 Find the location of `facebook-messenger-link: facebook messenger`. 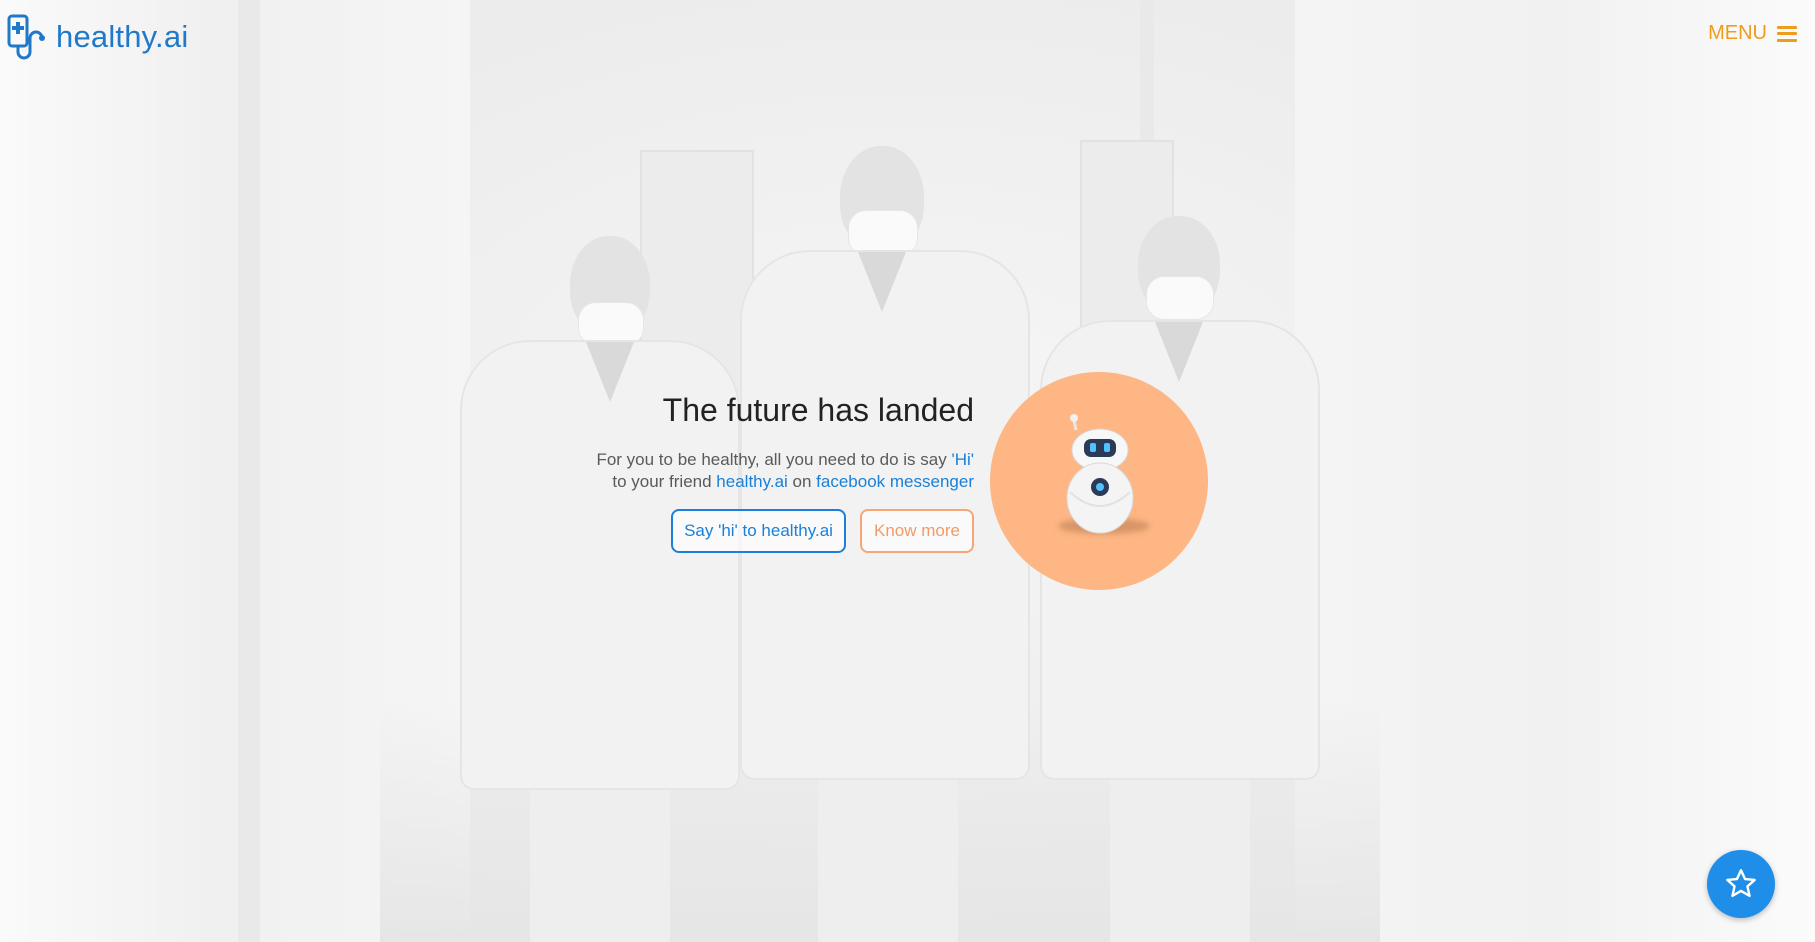

facebook-messenger-link: facebook messenger is located at coordinates (895, 481).